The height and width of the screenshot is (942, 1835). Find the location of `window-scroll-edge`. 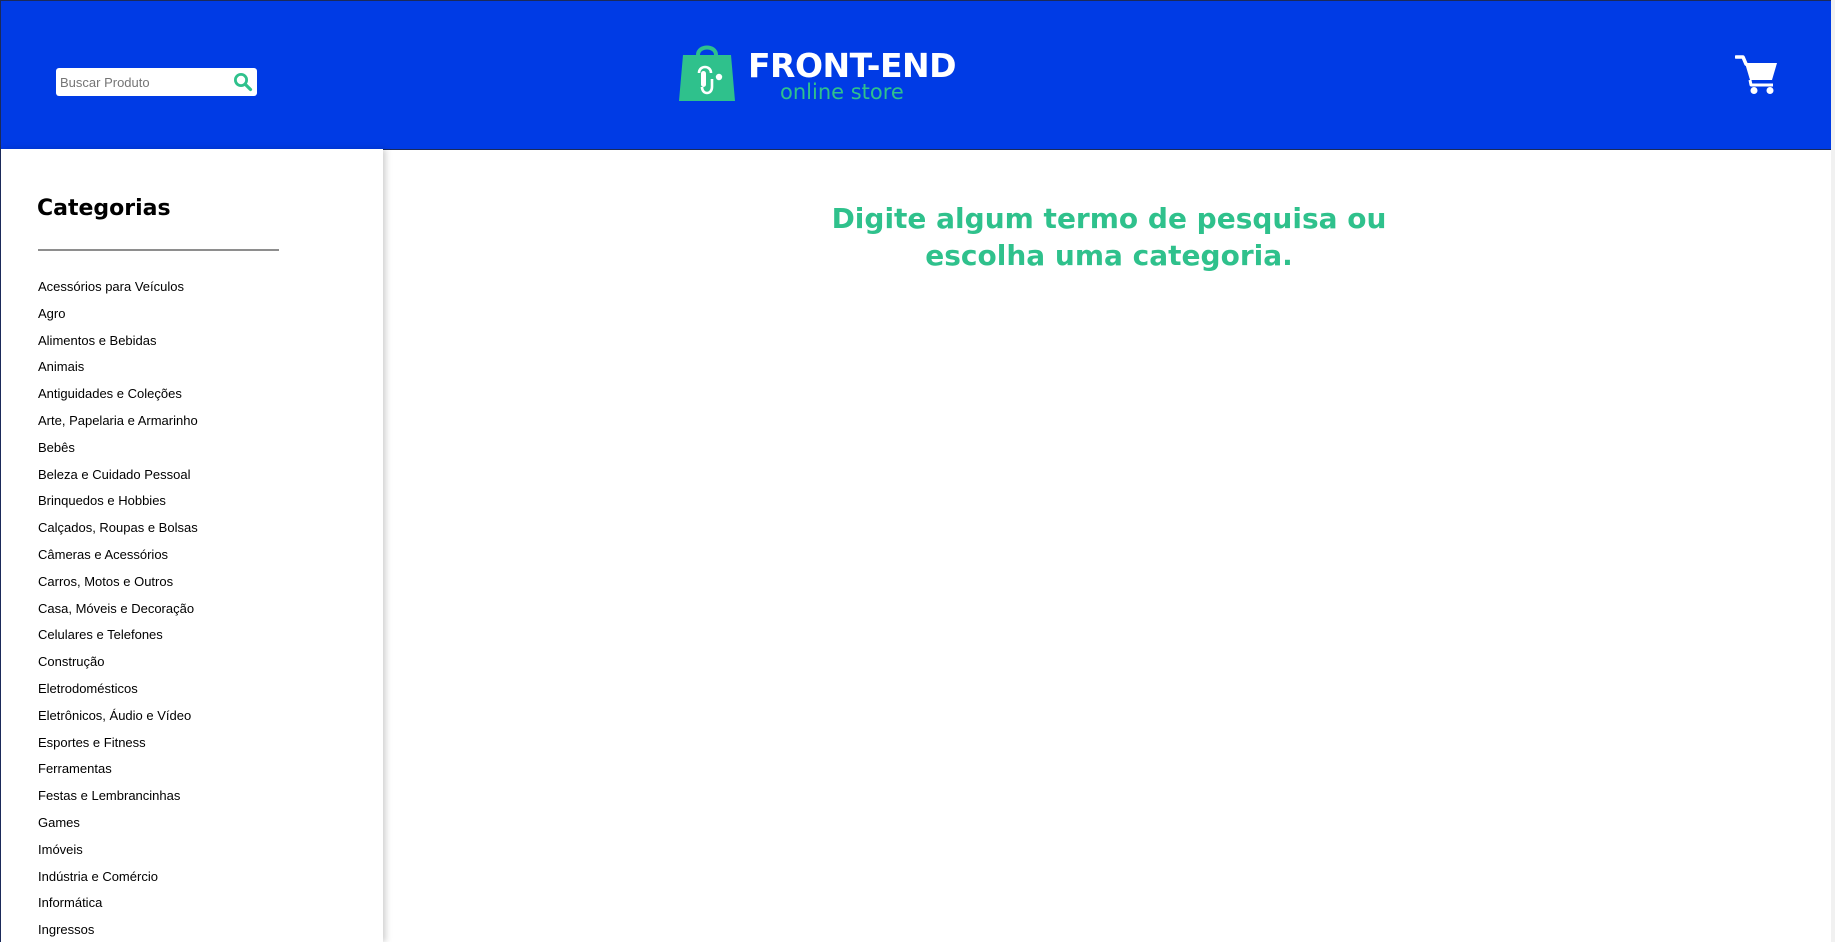

window-scroll-edge is located at coordinates (1833, 471).